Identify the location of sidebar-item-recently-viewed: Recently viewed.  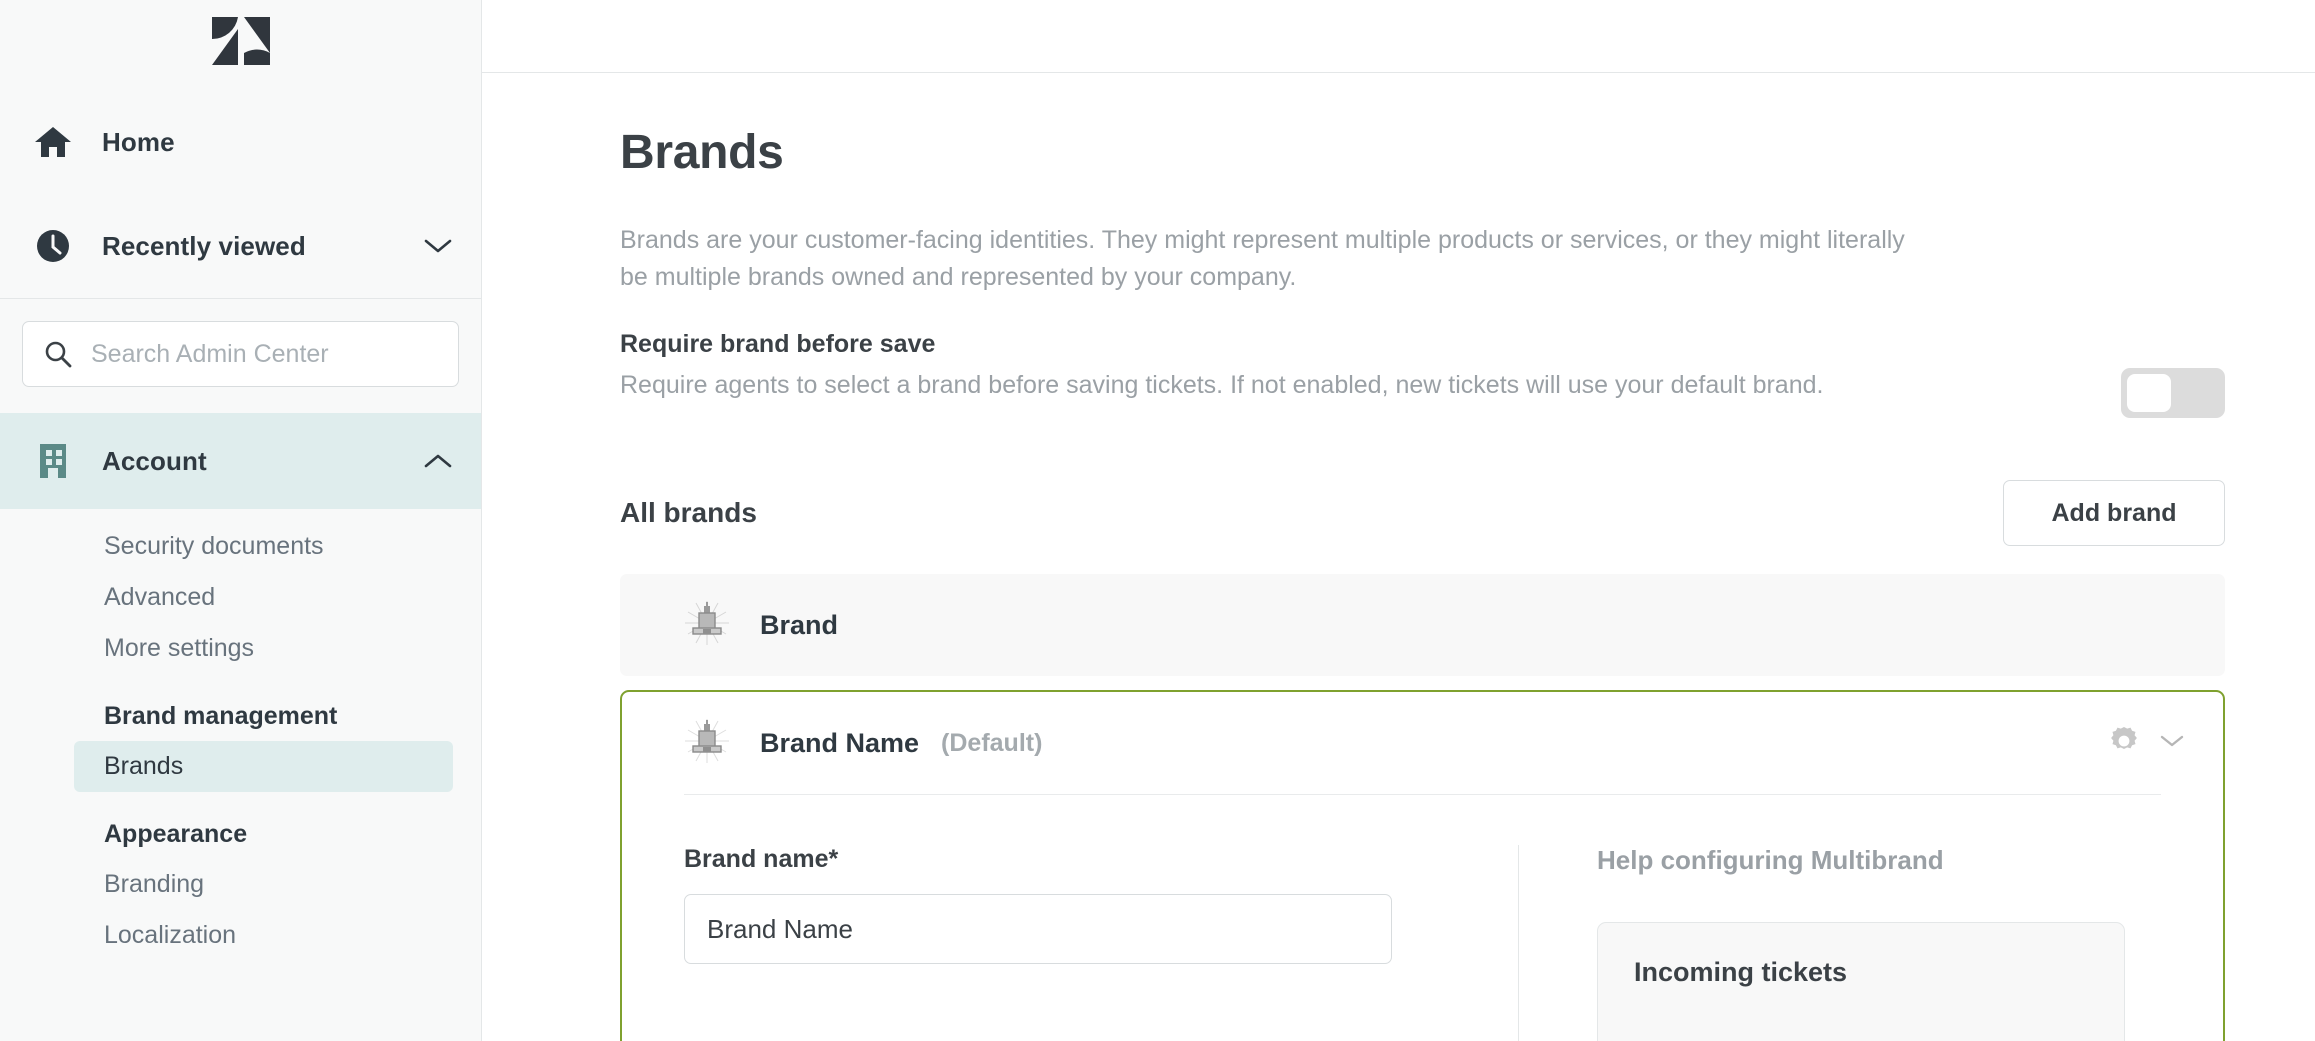
(240, 246).